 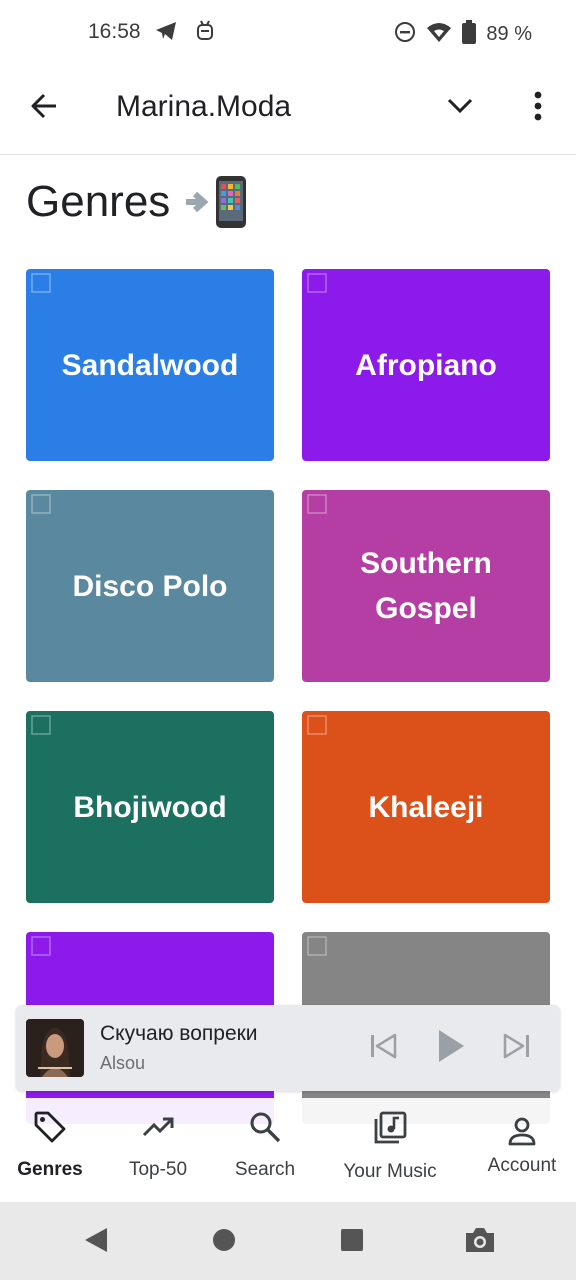 I want to click on overflow-menu-button, so click(x=538, y=108).